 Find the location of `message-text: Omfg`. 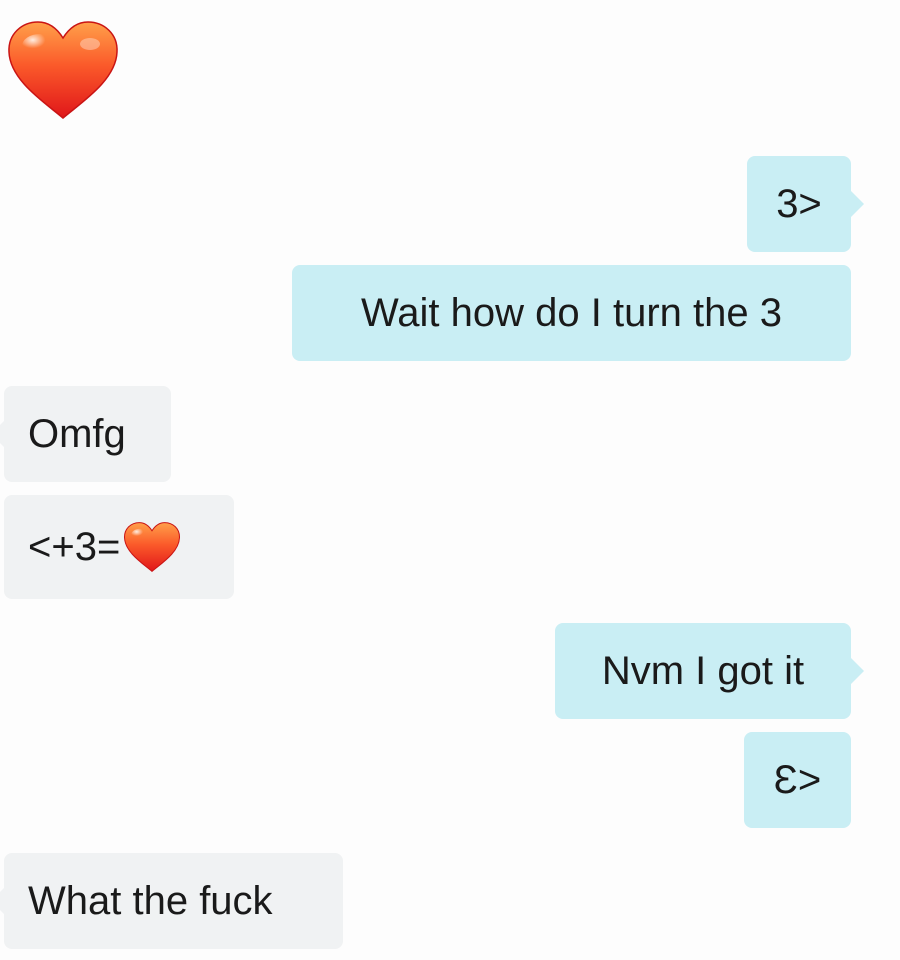

message-text: Omfg is located at coordinates (77, 434).